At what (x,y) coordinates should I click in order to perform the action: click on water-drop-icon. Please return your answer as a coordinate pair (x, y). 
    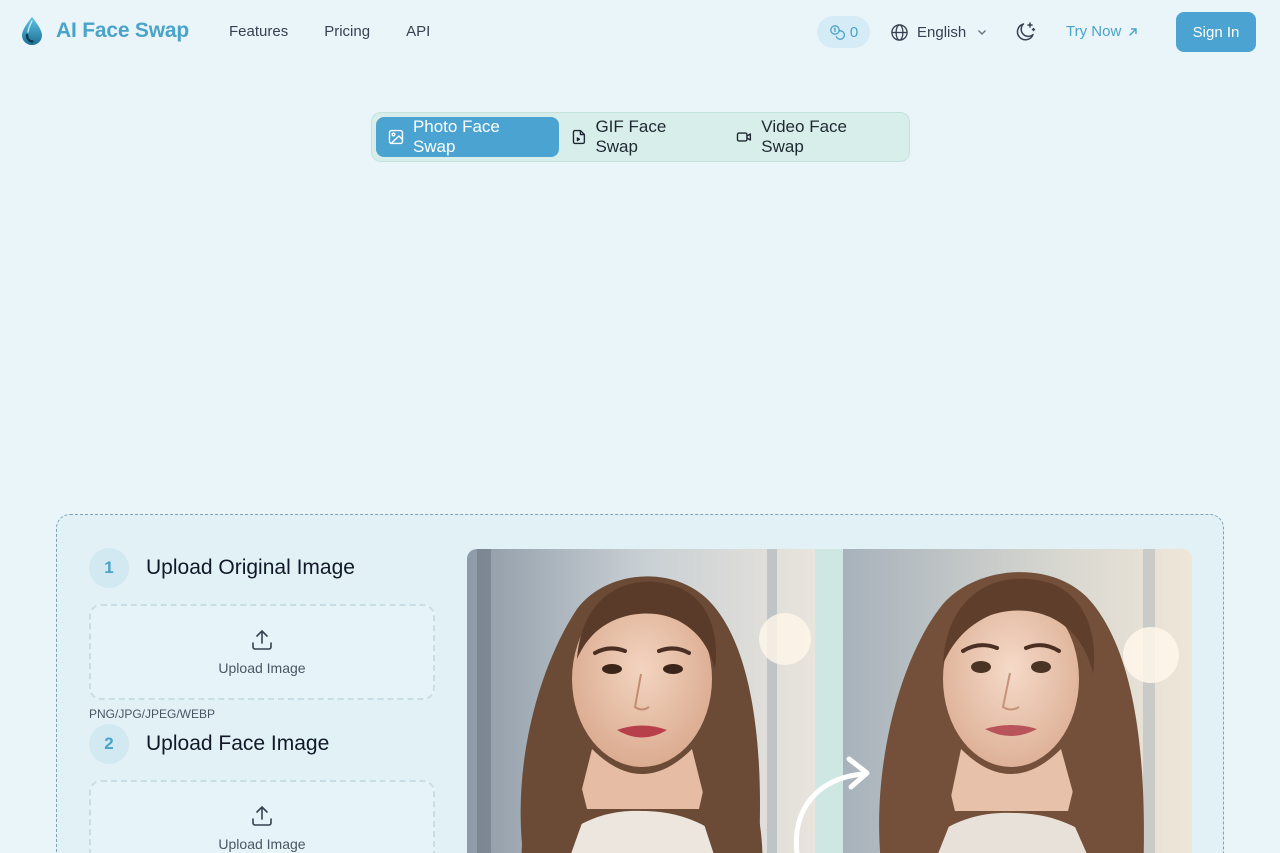
    Looking at the image, I should click on (32, 31).